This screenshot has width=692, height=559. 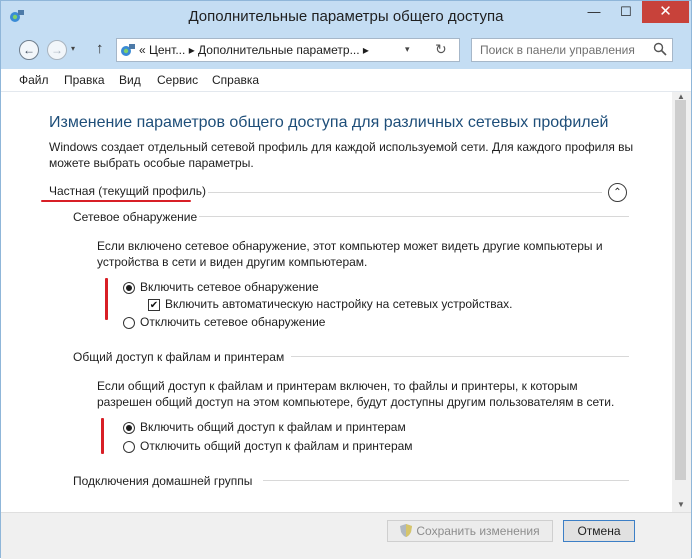 I want to click on menu-help: Справка, so click(x=235, y=80).